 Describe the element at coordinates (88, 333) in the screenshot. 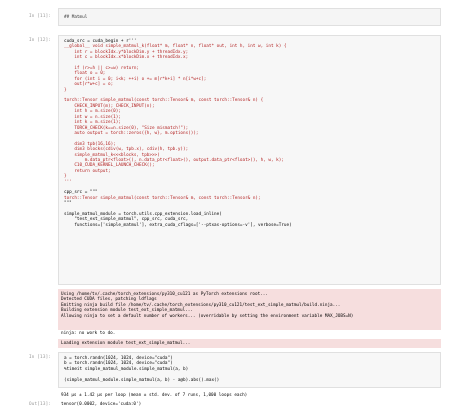

I see `stdout-text: ninja: no work to do.` at that location.